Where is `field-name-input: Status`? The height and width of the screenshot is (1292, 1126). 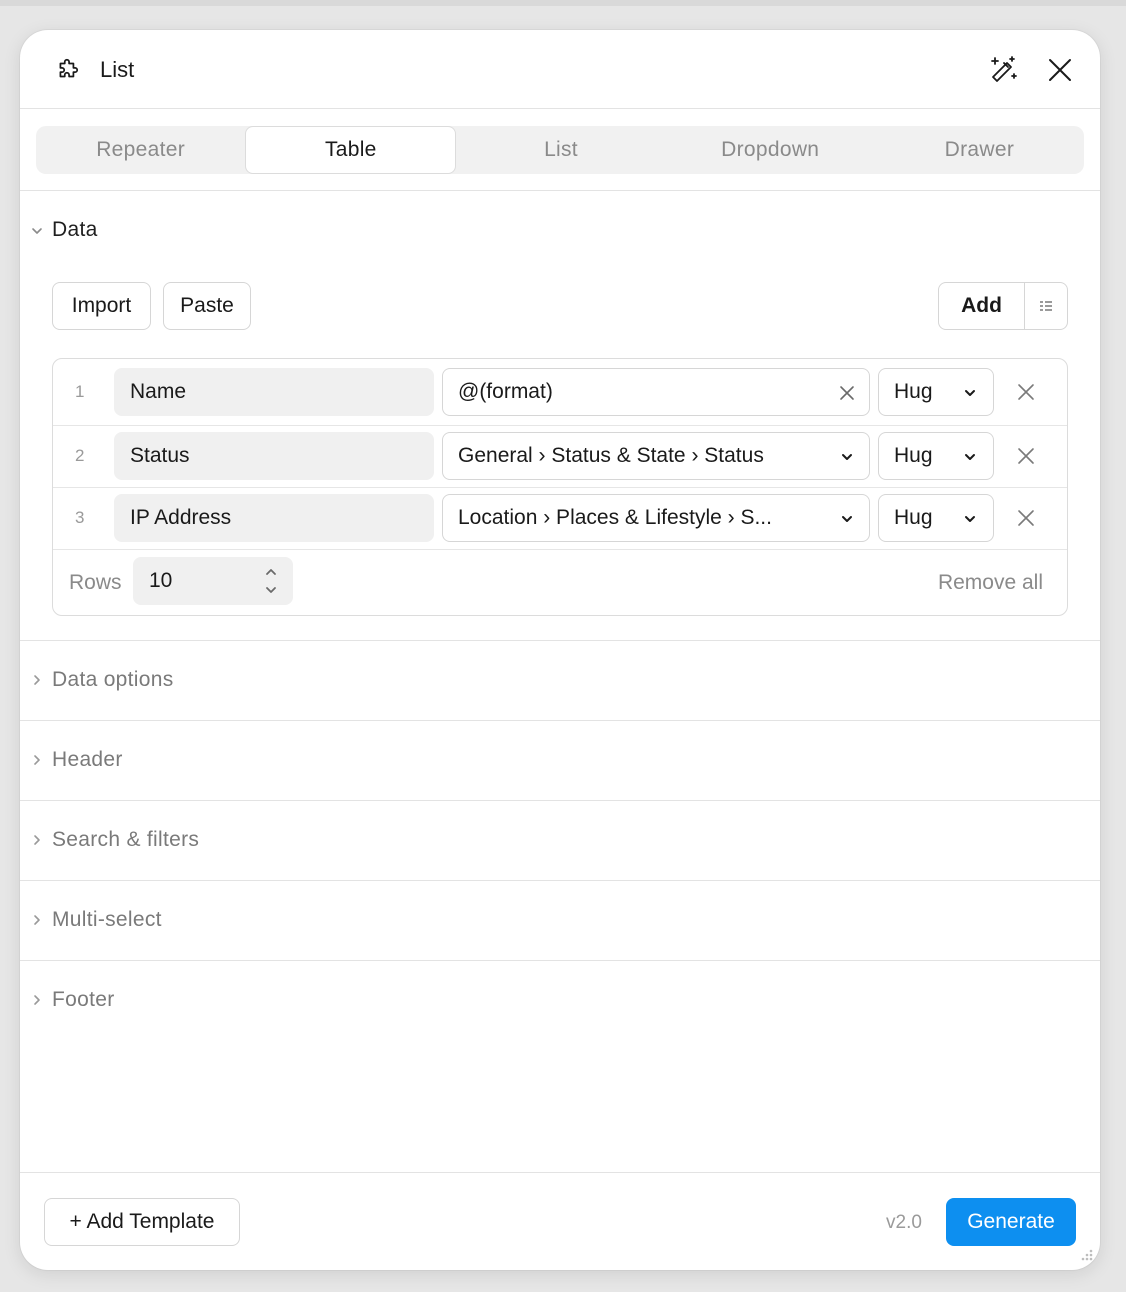
field-name-input: Status is located at coordinates (274, 456).